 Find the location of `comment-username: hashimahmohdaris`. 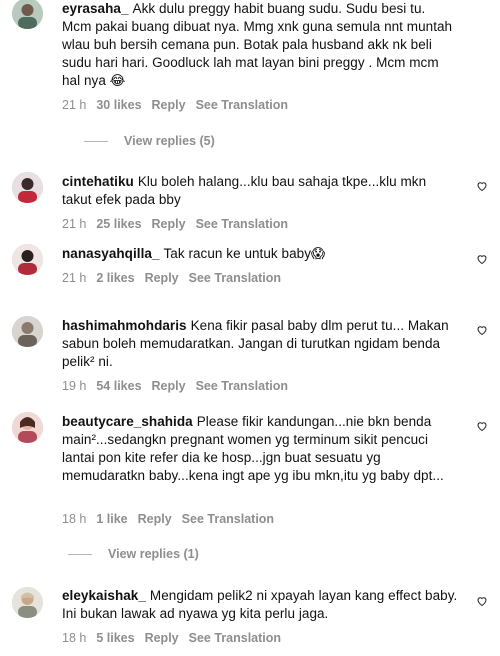

comment-username: hashimahmohdaris is located at coordinates (124, 325).